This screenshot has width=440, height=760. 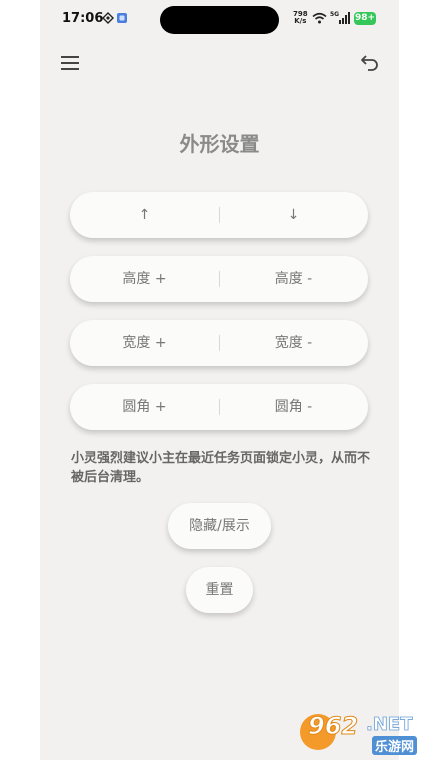 I want to click on page-title: 外形设置, so click(x=219, y=144).